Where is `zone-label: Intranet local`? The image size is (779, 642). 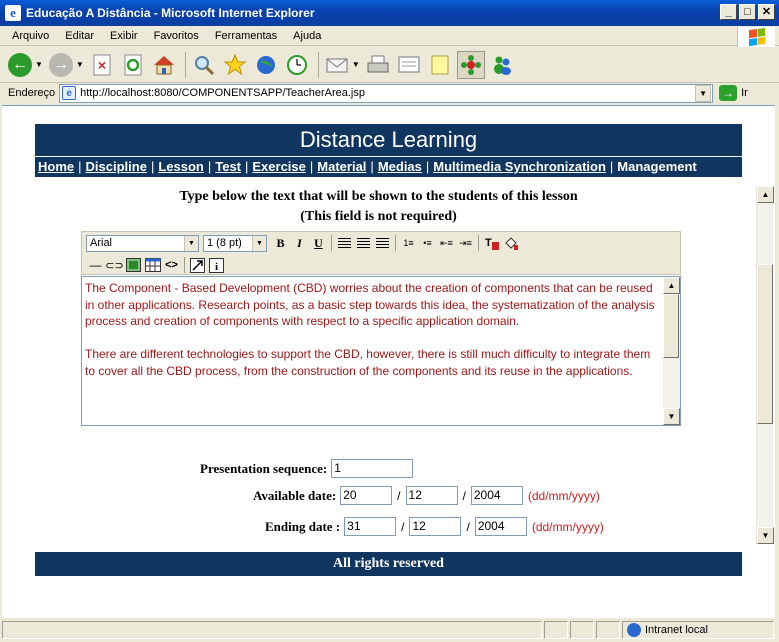 zone-label: Intranet local is located at coordinates (676, 630).